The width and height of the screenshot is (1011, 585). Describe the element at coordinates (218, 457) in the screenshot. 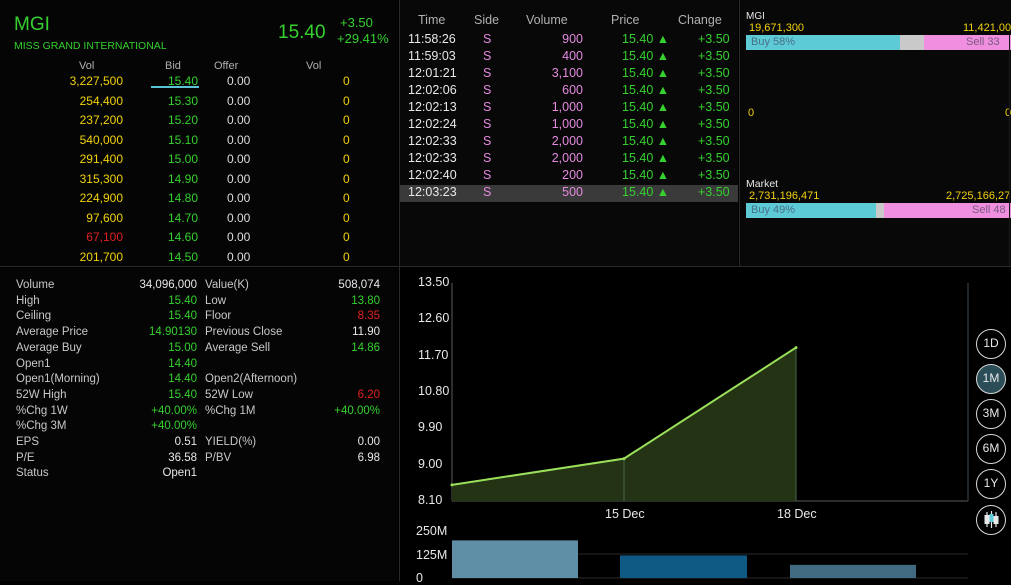

I see `stat-label: P/BV` at that location.